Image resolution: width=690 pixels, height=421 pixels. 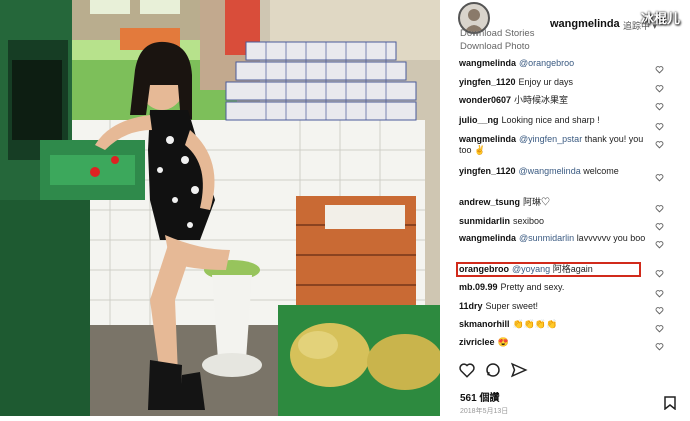 What do you see at coordinates (485, 100) in the screenshot?
I see `comment-username: wonder0607` at bounding box center [485, 100].